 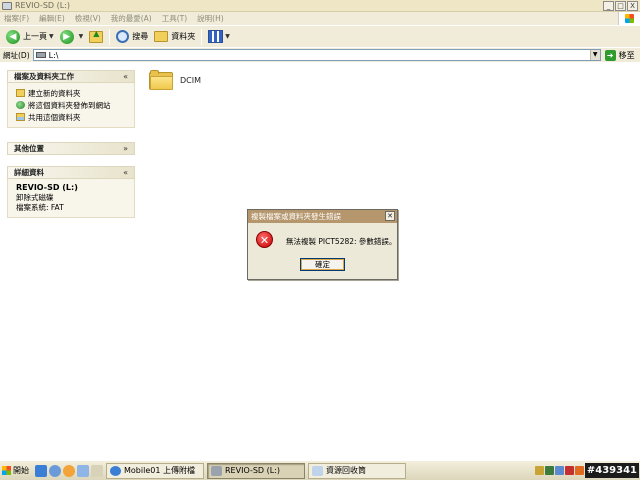 I want to click on folders-label: 資料夾, so click(x=183, y=36).